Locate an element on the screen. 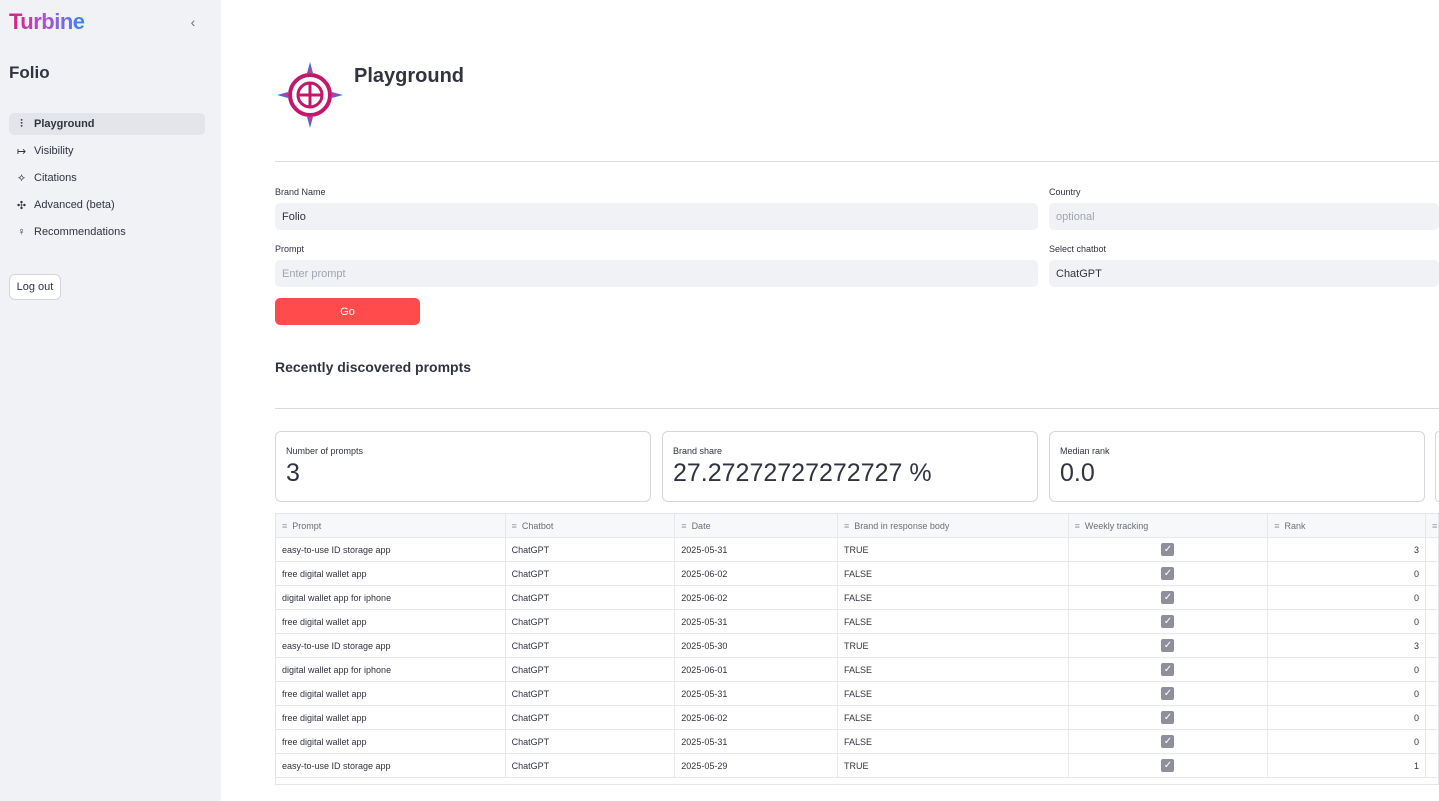 This screenshot has height=801, width=1439. cell-overflow is located at coordinates (1432, 717).